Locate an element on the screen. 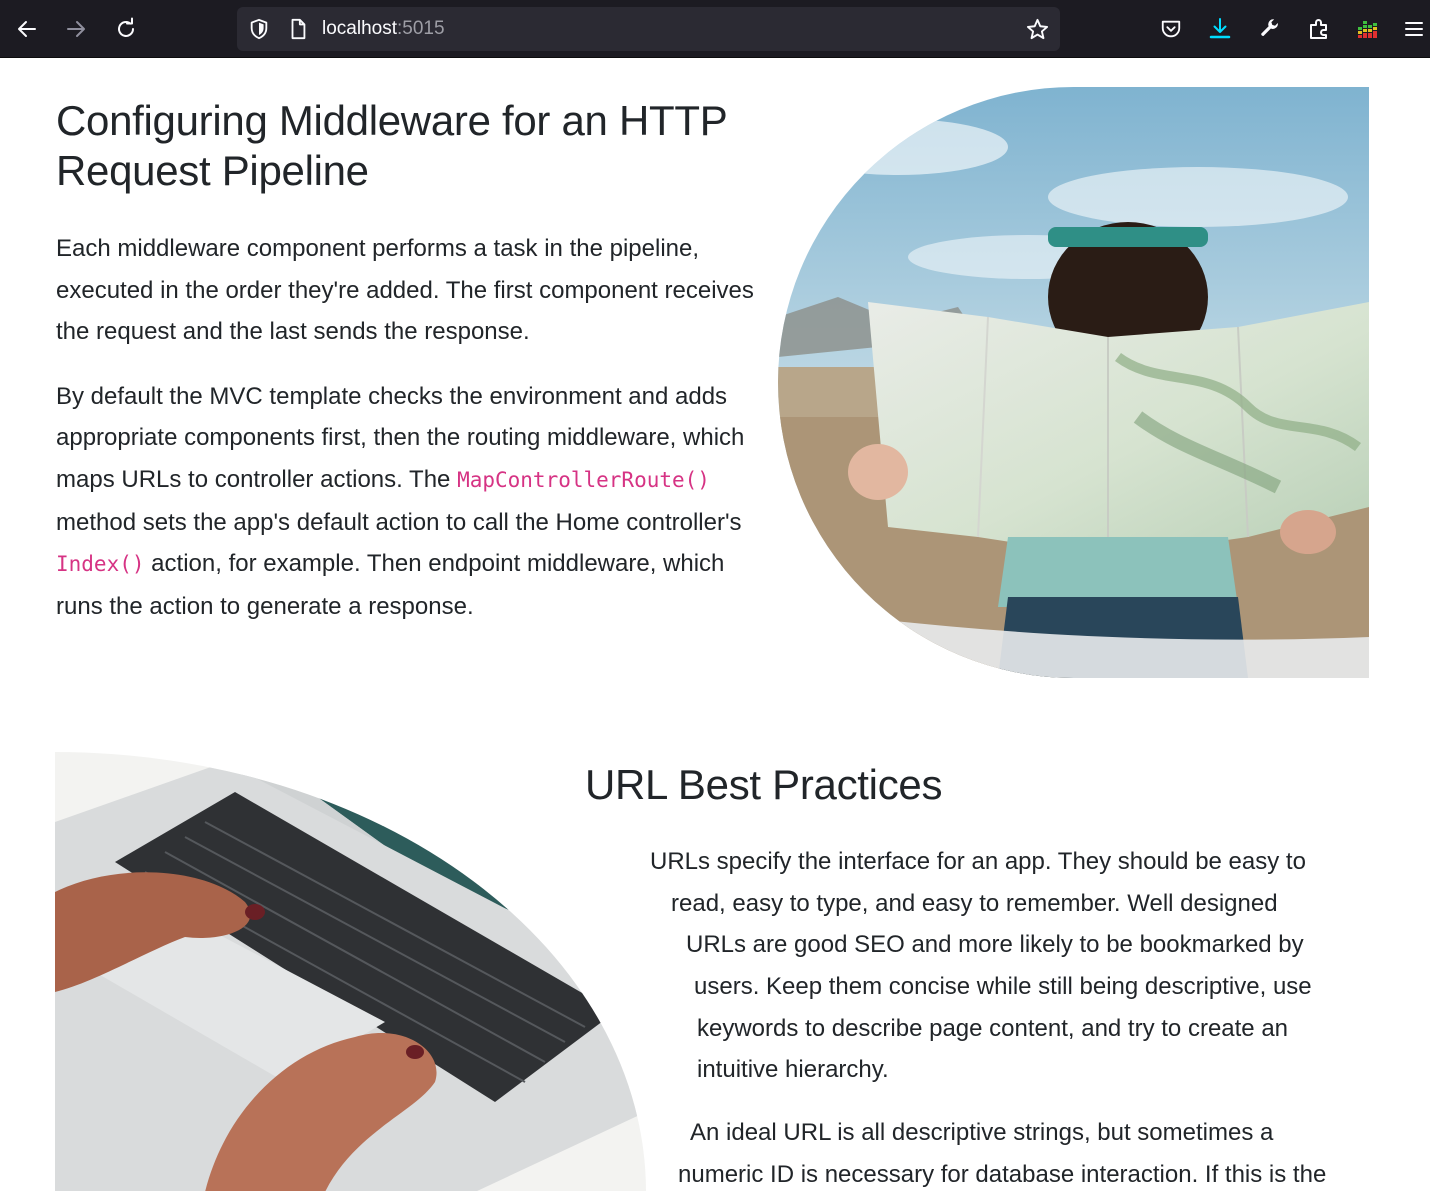  url-text: localhost:5015 is located at coordinates (383, 29).